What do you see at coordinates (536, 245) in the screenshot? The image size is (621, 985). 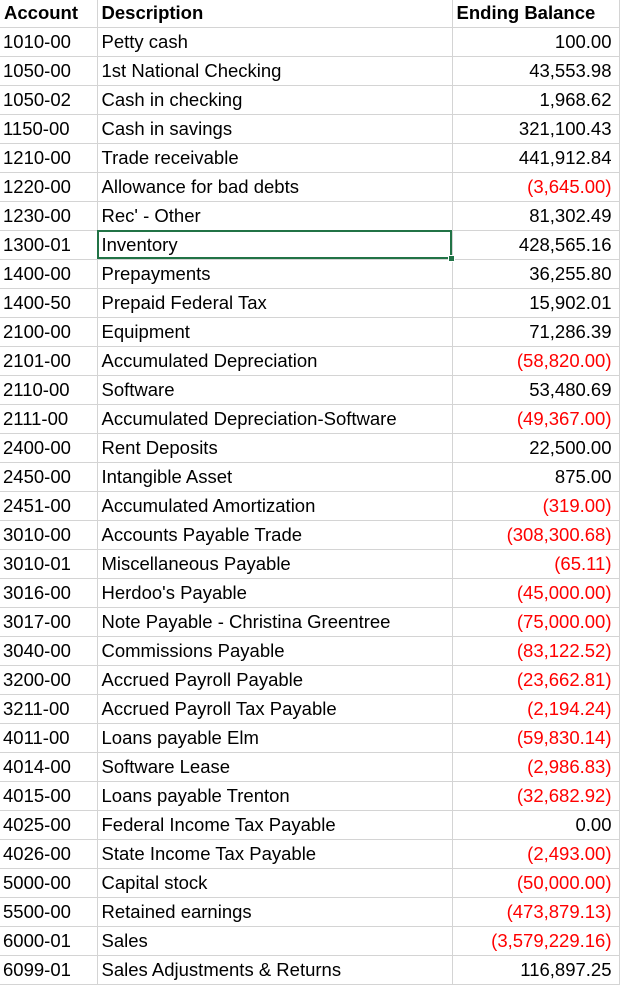 I see `cell-ending-balance: 428,565.16` at bounding box center [536, 245].